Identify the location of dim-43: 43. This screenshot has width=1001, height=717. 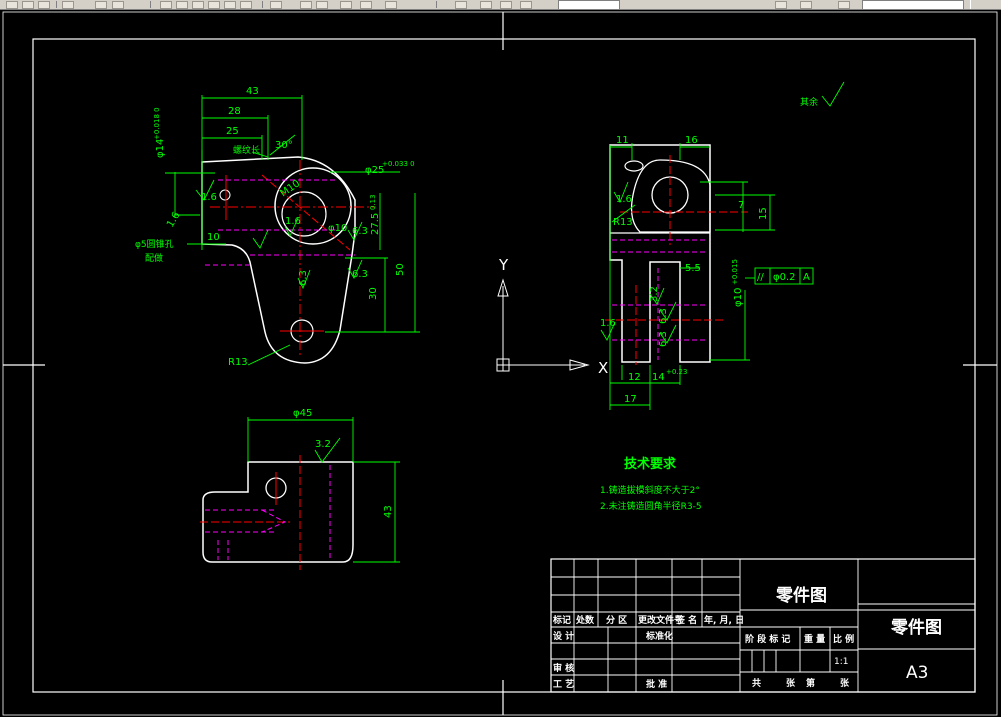
(252, 91).